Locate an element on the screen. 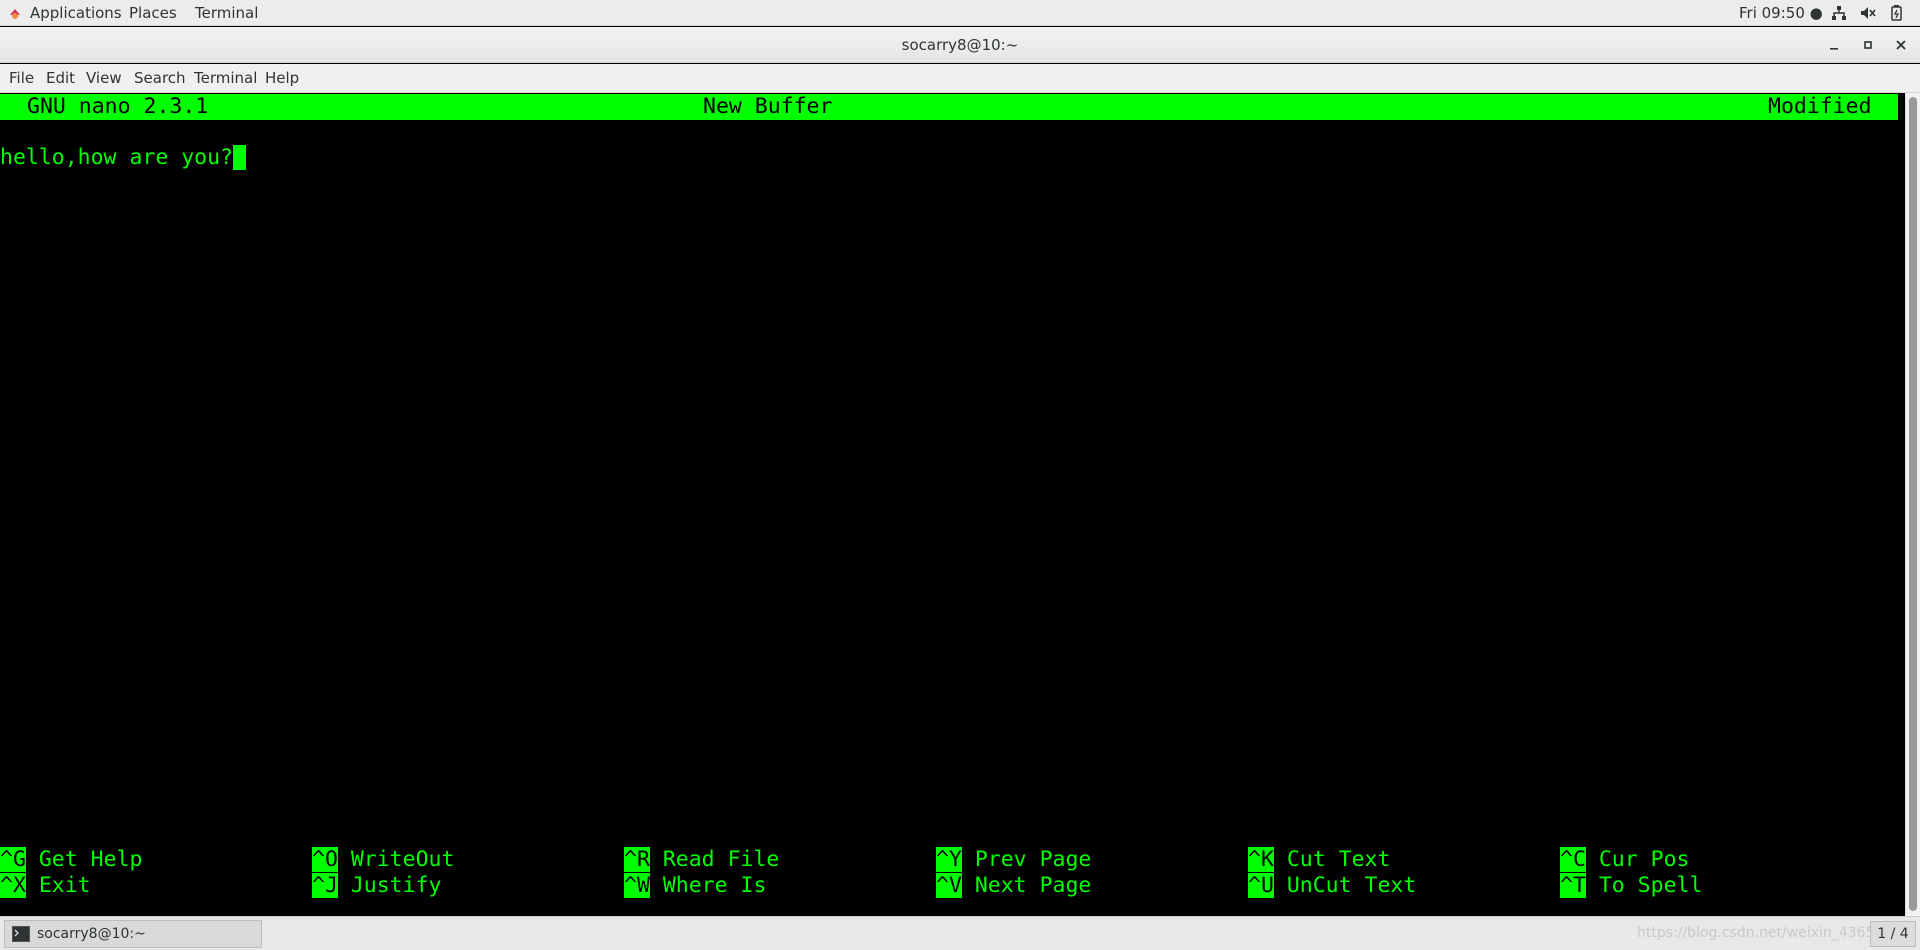 The image size is (1920, 950). shortcut-where-is: ^W Where Is is located at coordinates (695, 886).